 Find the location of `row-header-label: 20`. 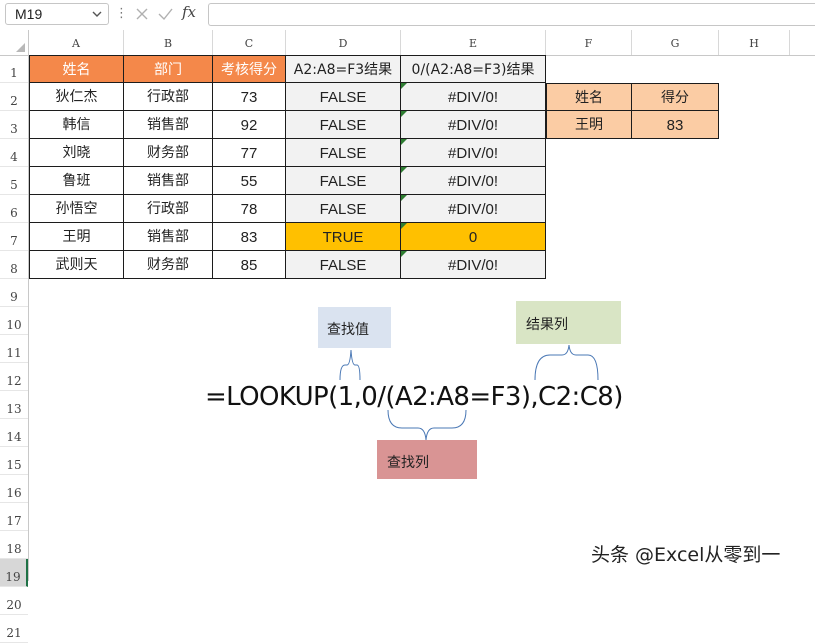

row-header-label: 20 is located at coordinates (14, 605).